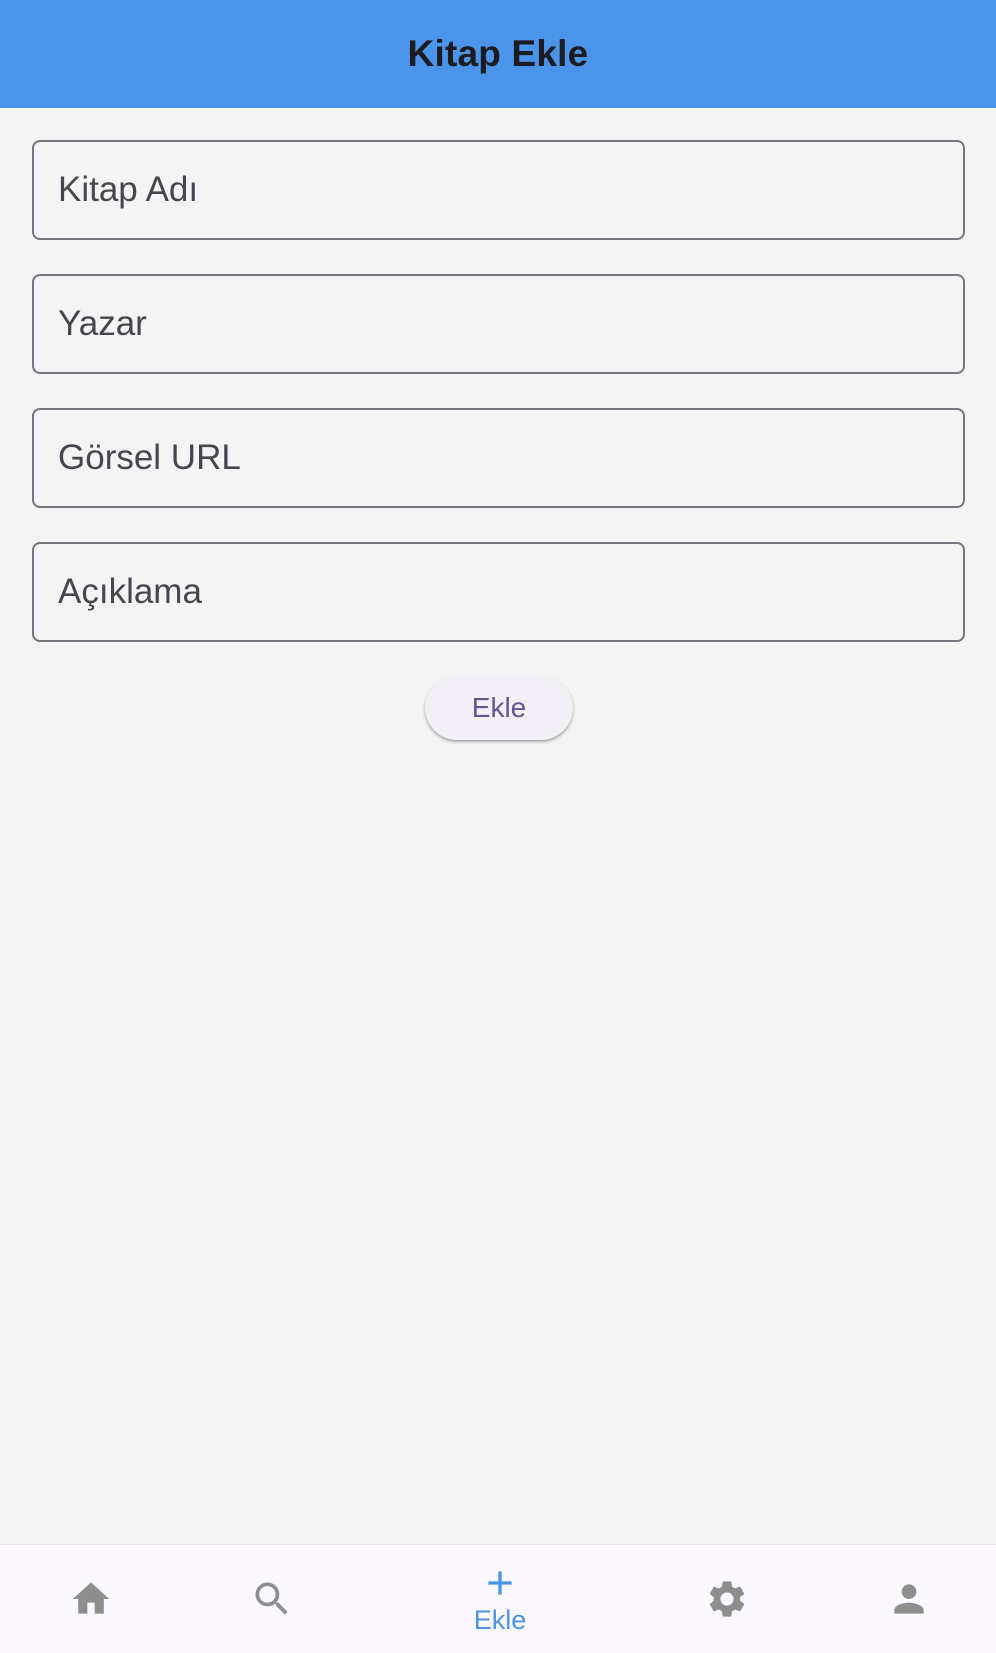  I want to click on image-url-field, so click(498, 458).